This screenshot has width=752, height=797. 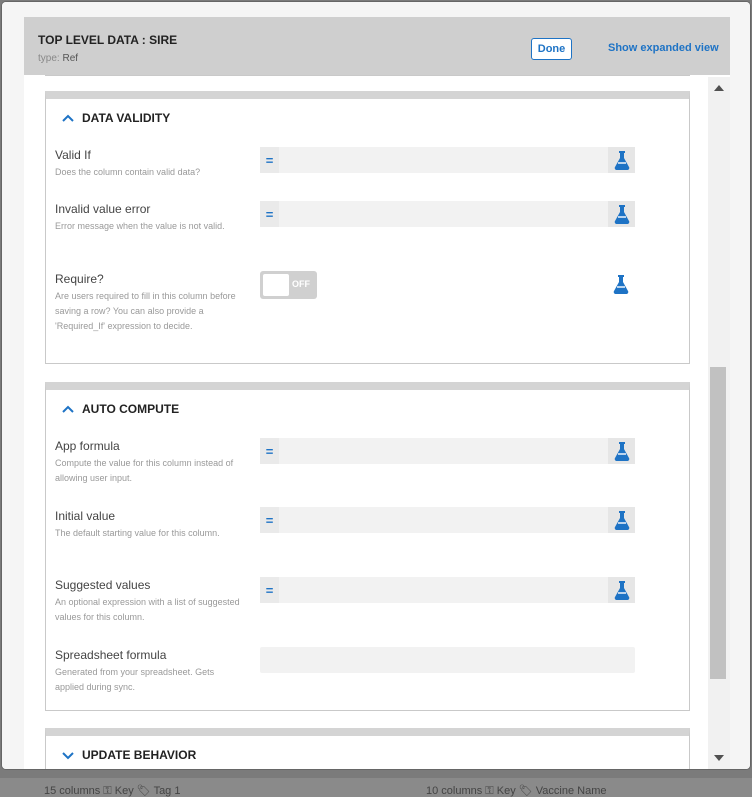 I want to click on type-value: Ref, so click(x=70, y=58).